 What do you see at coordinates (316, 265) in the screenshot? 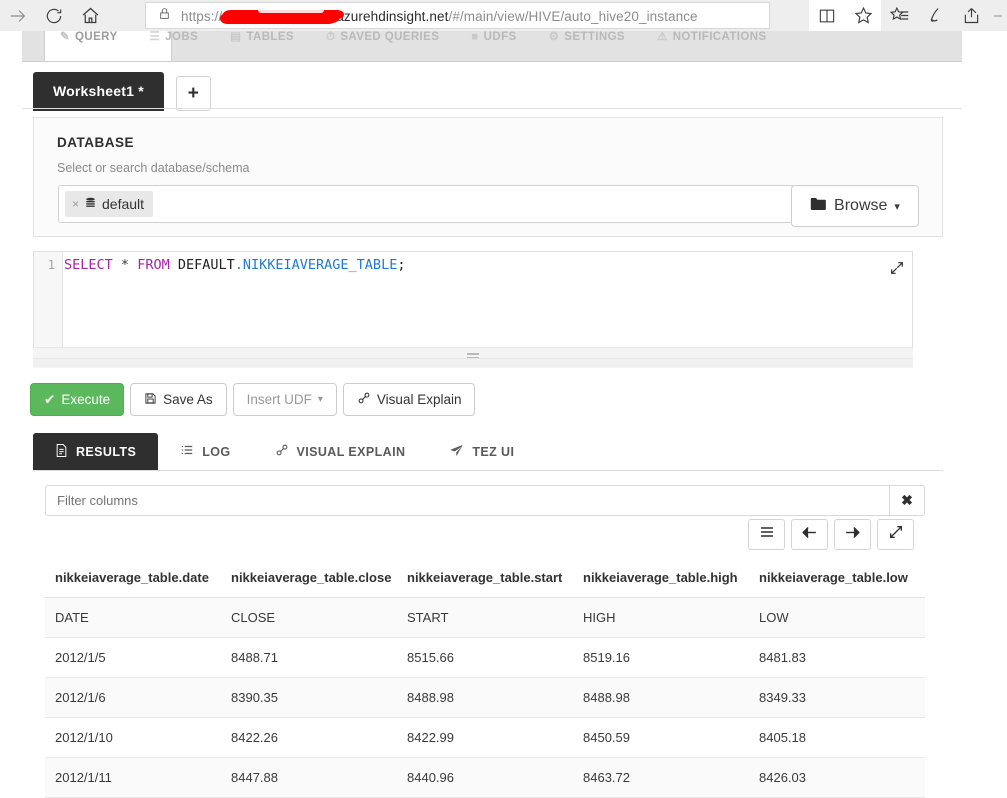
I see `sql-table: .NIKKEIAVERAGE_TABLE` at bounding box center [316, 265].